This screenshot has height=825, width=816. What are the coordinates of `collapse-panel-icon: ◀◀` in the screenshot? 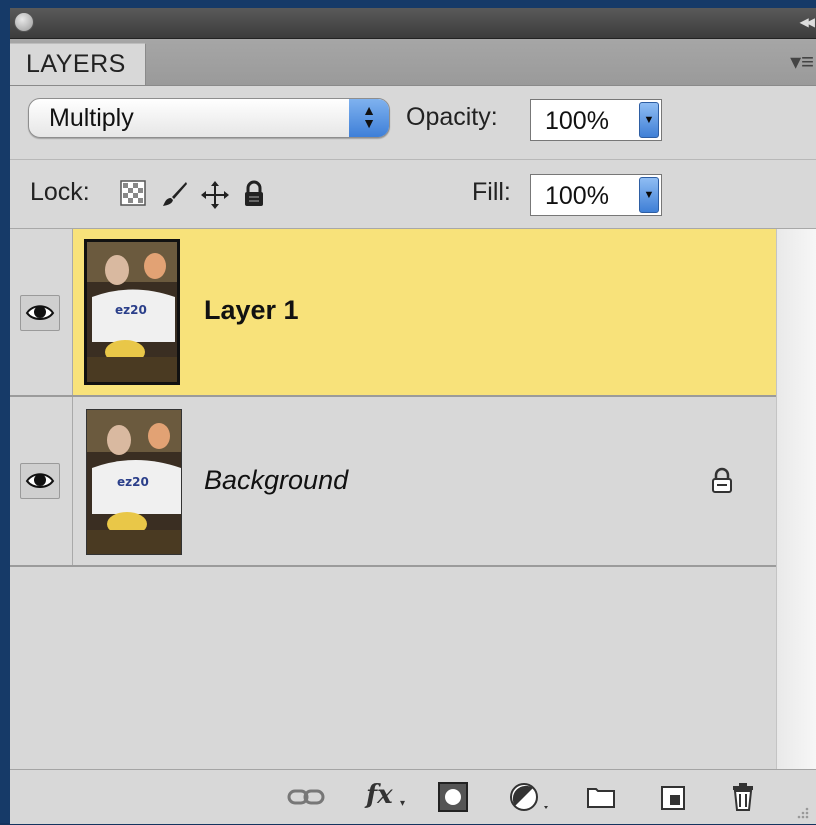 It's located at (808, 22).